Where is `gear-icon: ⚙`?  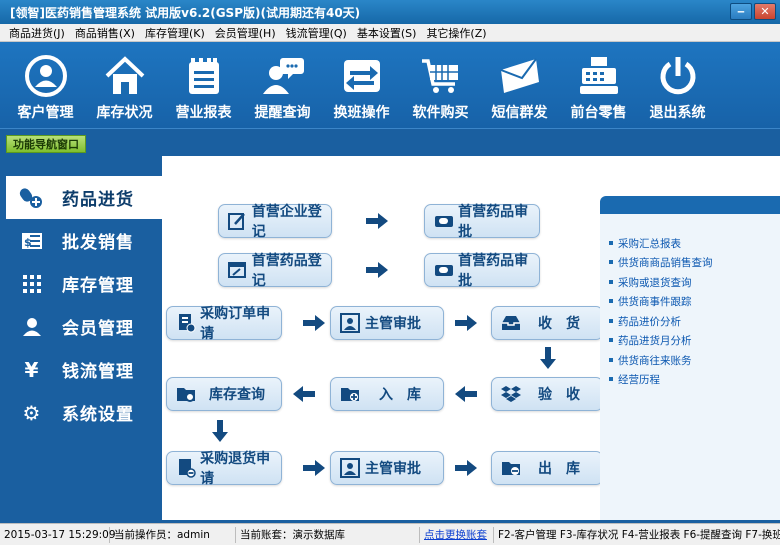 gear-icon: ⚙ is located at coordinates (32, 412).